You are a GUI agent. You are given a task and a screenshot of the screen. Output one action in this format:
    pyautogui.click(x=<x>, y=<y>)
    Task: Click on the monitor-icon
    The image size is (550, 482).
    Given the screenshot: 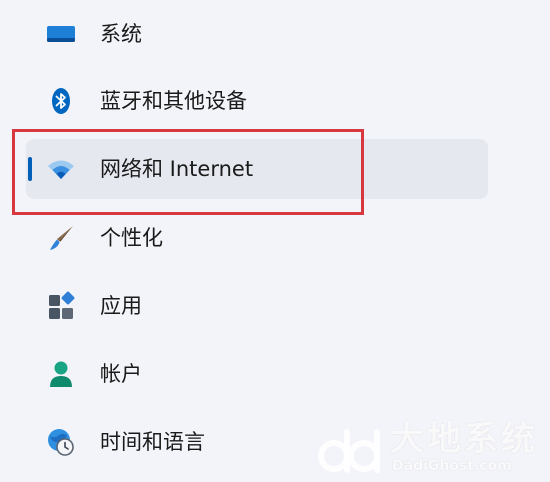 What is the action you would take?
    pyautogui.click(x=61, y=34)
    